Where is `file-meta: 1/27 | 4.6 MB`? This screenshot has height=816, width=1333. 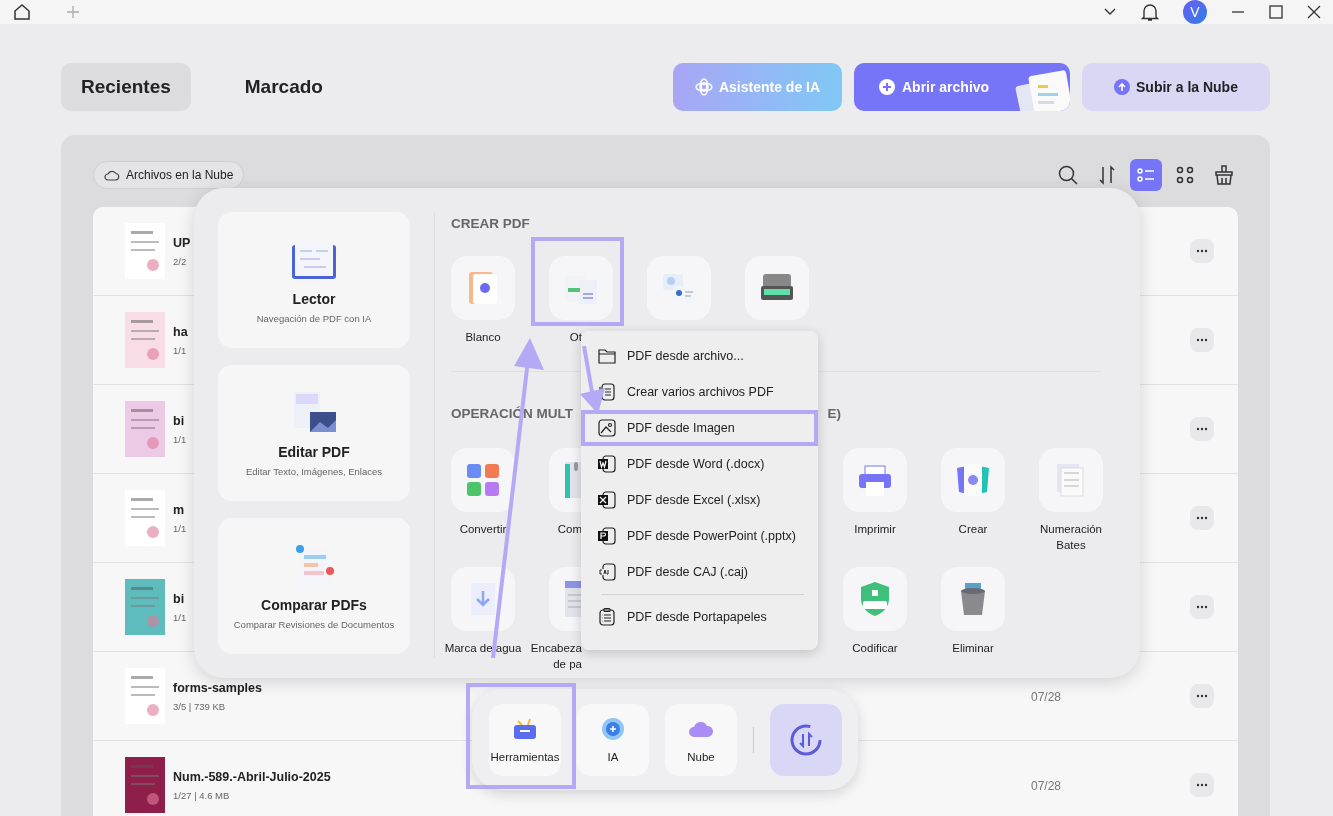
file-meta: 1/27 | 4.6 MB is located at coordinates (201, 795).